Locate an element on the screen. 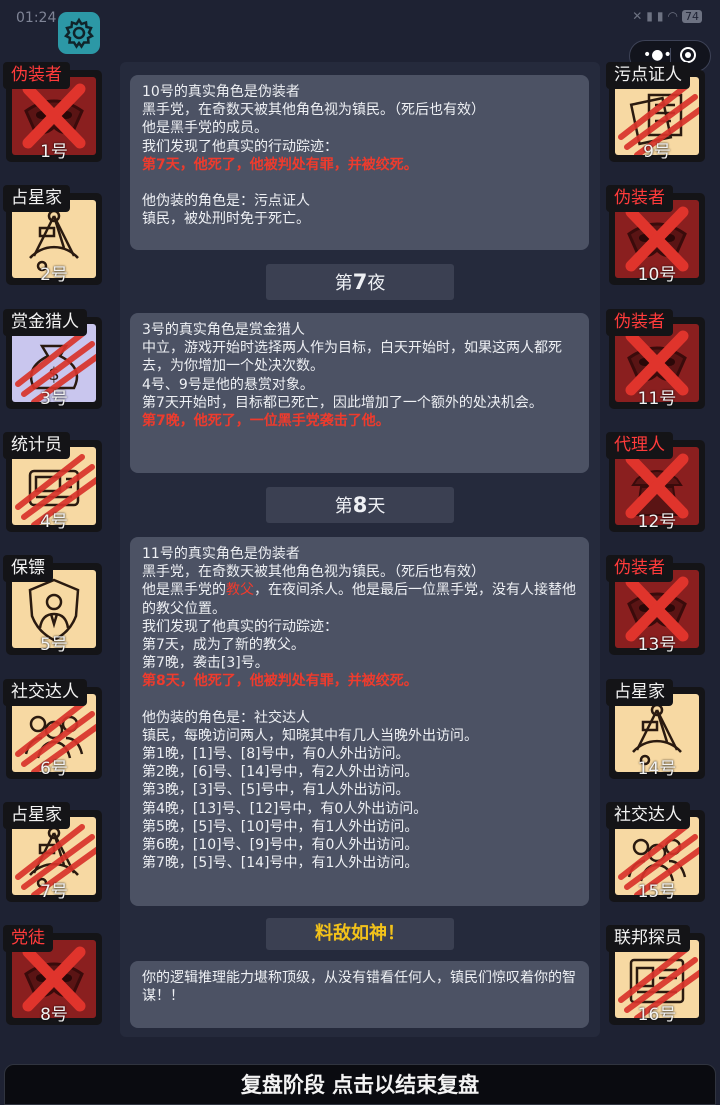 This screenshot has width=720, height=1105. log-line: 4号、9号是他的悬赏对象。 is located at coordinates (228, 384).